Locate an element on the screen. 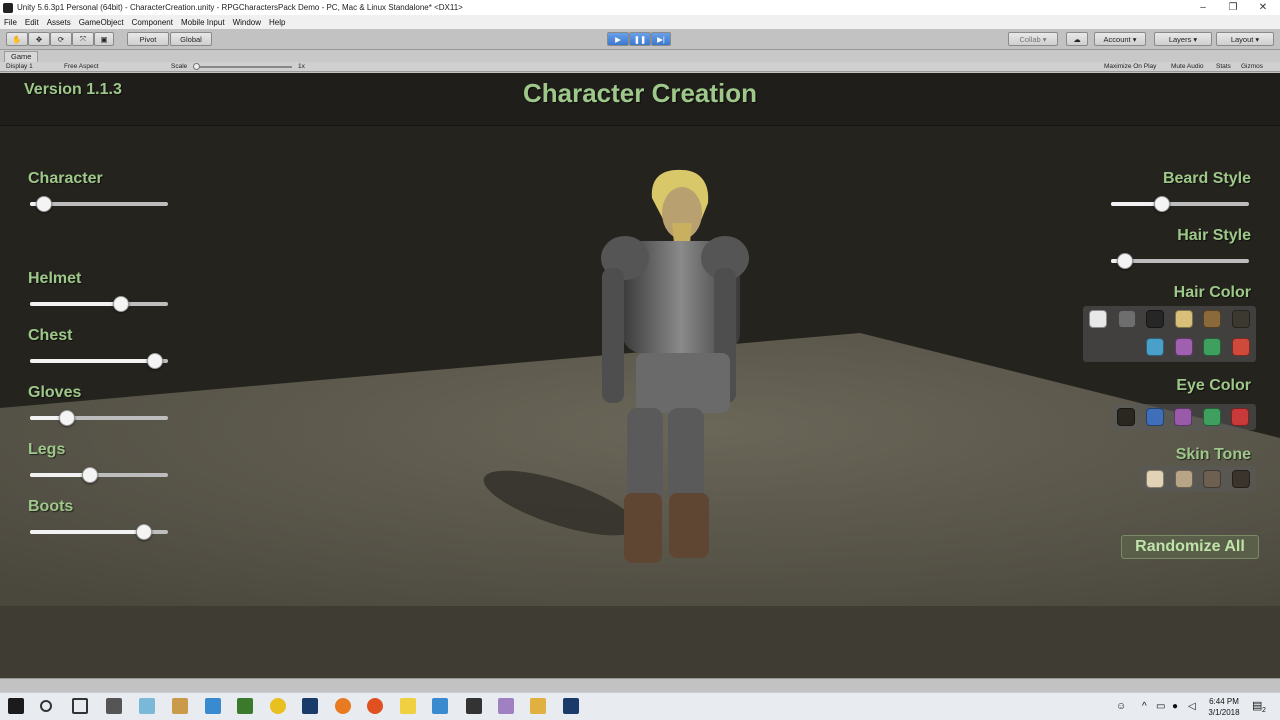 This screenshot has width=1280, height=720. display-dropdown: Display 1 is located at coordinates (19, 66).